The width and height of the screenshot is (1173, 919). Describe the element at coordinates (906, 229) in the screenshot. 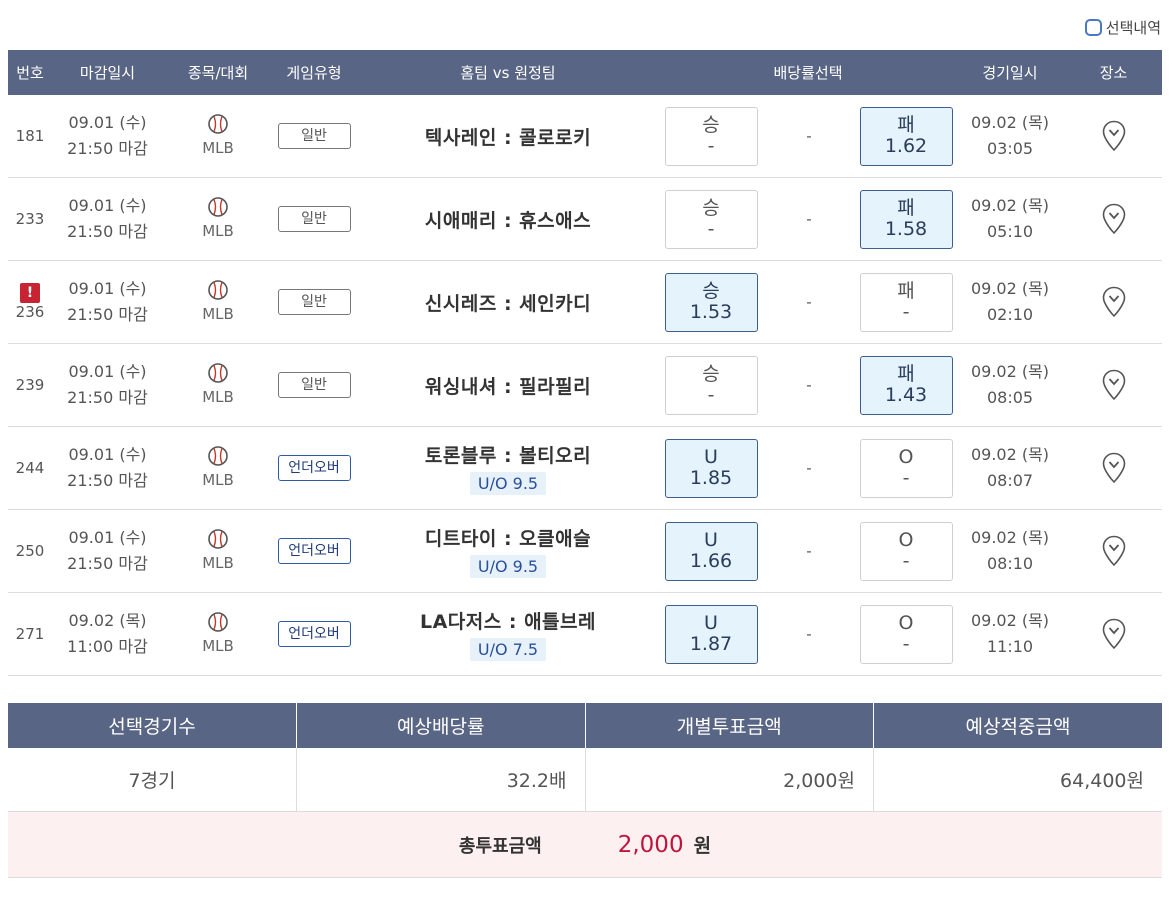

I see `odds-right-value: 1.58` at that location.